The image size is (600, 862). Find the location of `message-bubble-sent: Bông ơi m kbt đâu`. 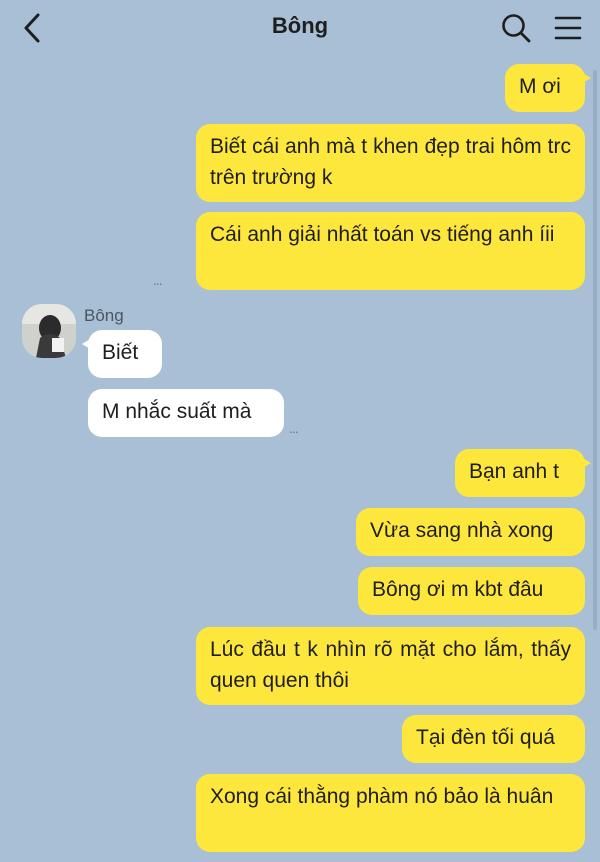

message-bubble-sent: Bông ơi m kbt đâu is located at coordinates (471, 591).